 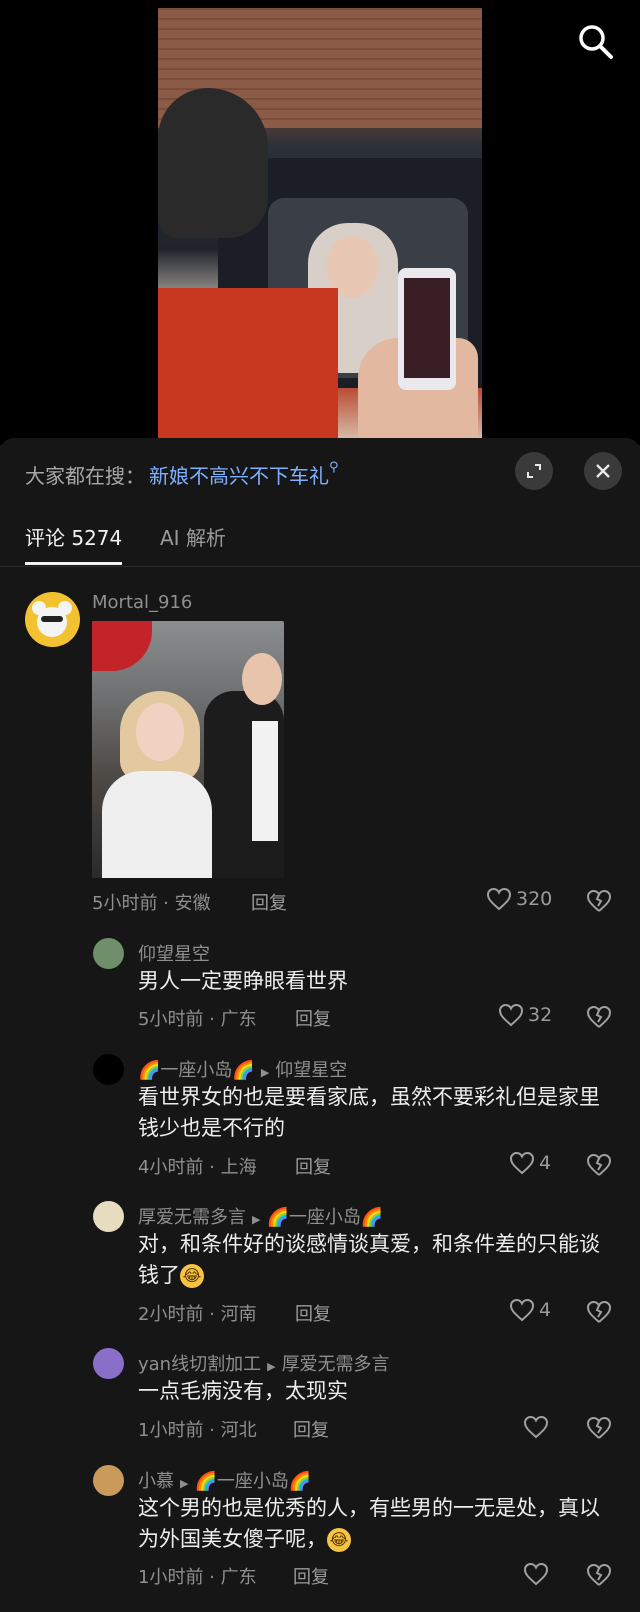 I want to click on tab-ai-analysis: AI 解析, so click(x=193, y=536).